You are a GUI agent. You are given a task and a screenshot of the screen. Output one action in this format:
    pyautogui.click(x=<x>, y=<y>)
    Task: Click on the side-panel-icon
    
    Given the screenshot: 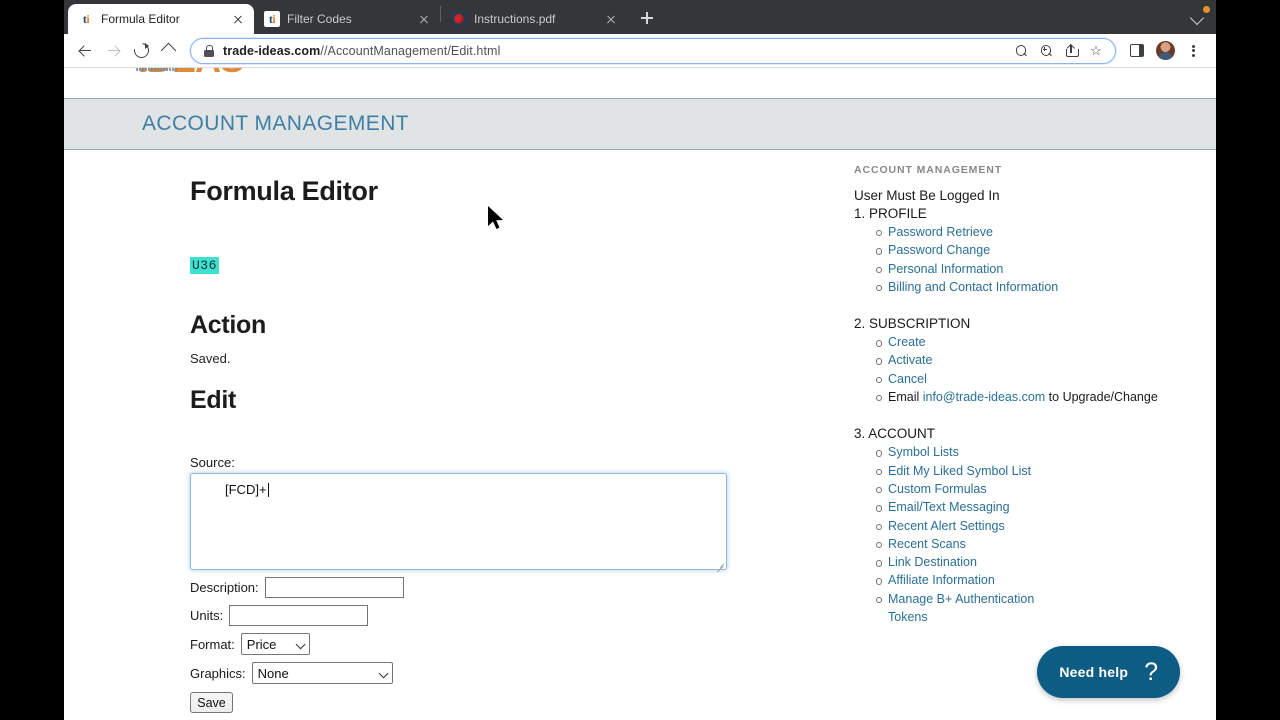 What is the action you would take?
    pyautogui.click(x=1137, y=50)
    